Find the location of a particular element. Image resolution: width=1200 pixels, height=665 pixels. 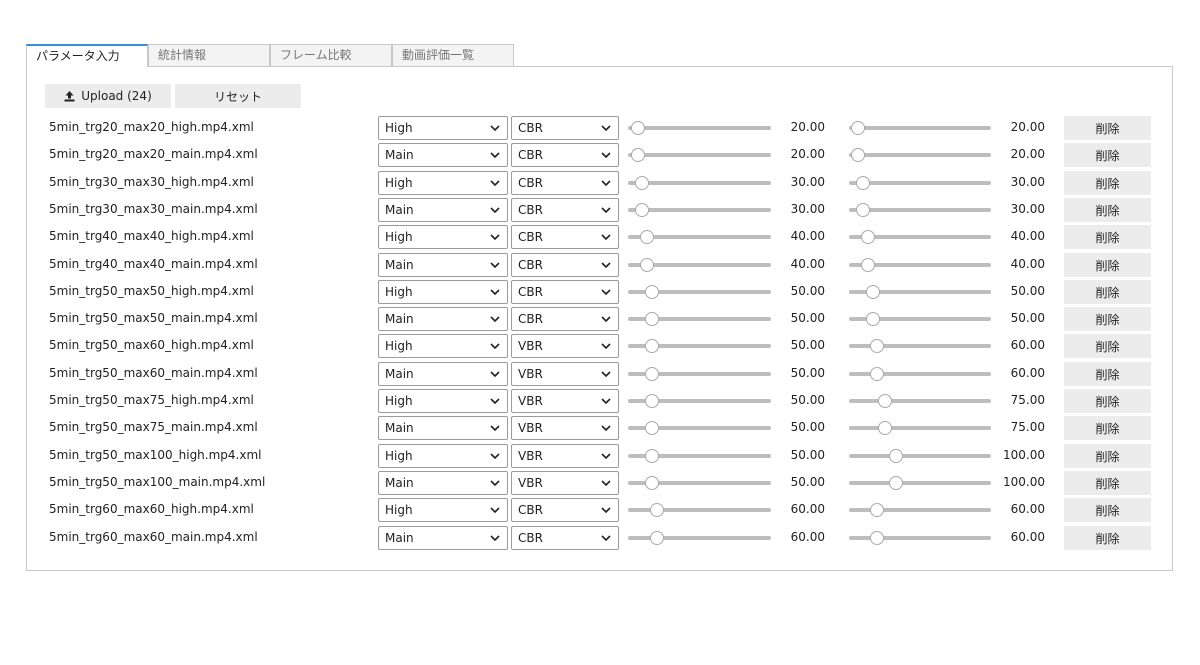

reset-button: リセット is located at coordinates (238, 96).